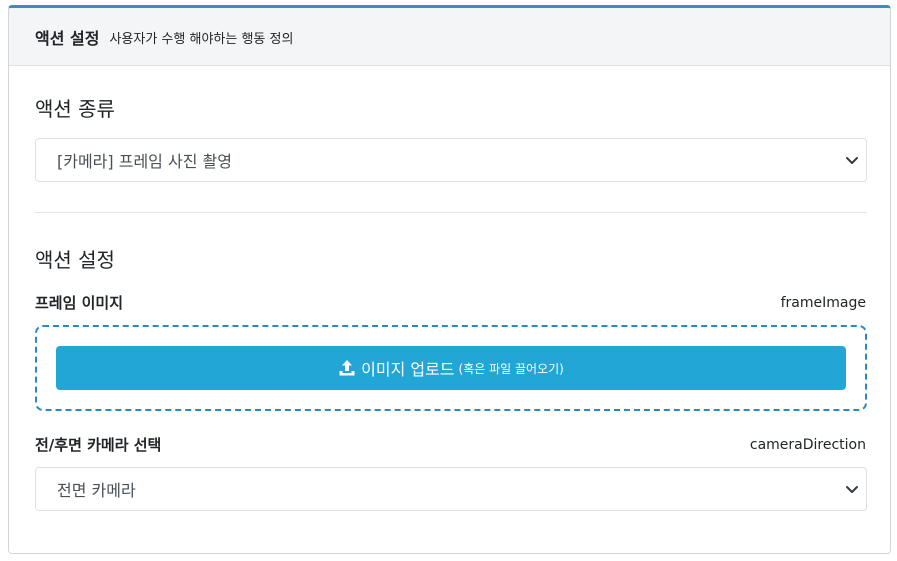 This screenshot has height=561, width=897. I want to click on camera-direction-selected-value: 전면 카메라, so click(96, 490).